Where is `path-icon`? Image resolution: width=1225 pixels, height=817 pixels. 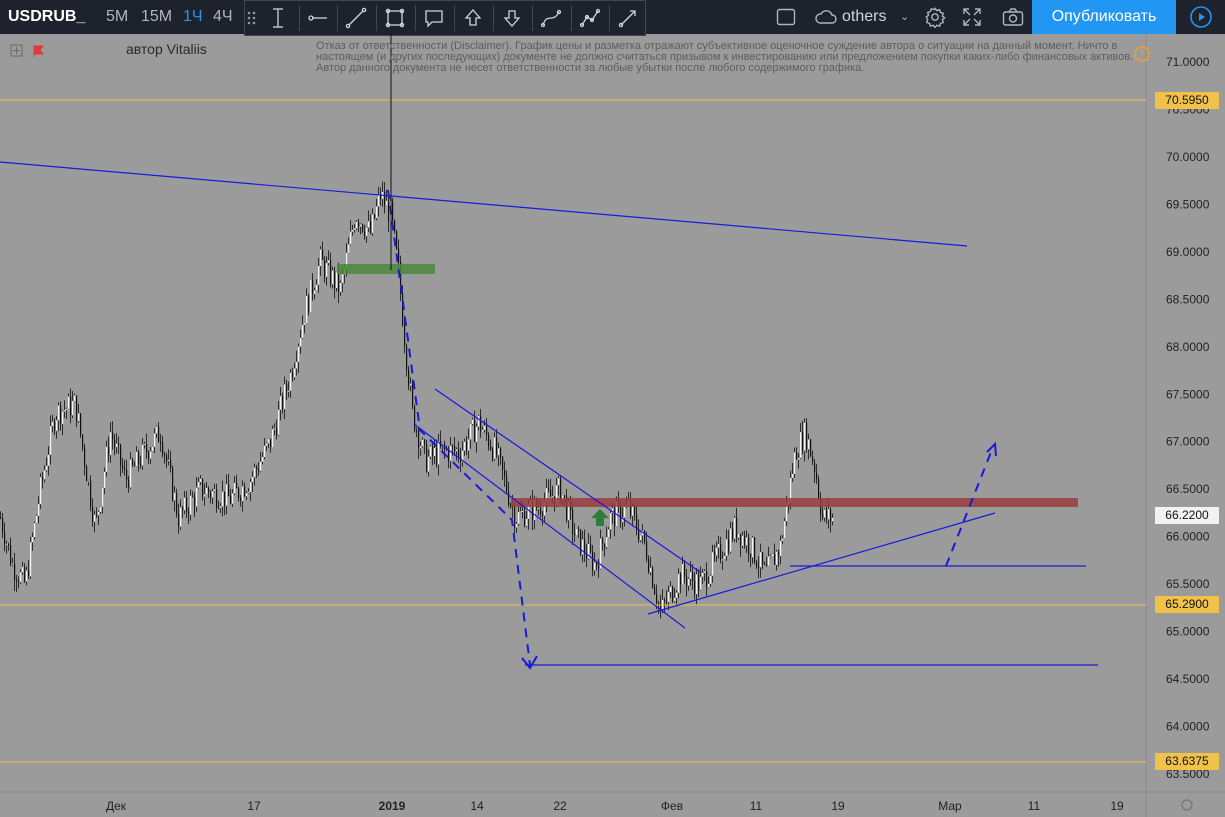
path-icon is located at coordinates (590, 18).